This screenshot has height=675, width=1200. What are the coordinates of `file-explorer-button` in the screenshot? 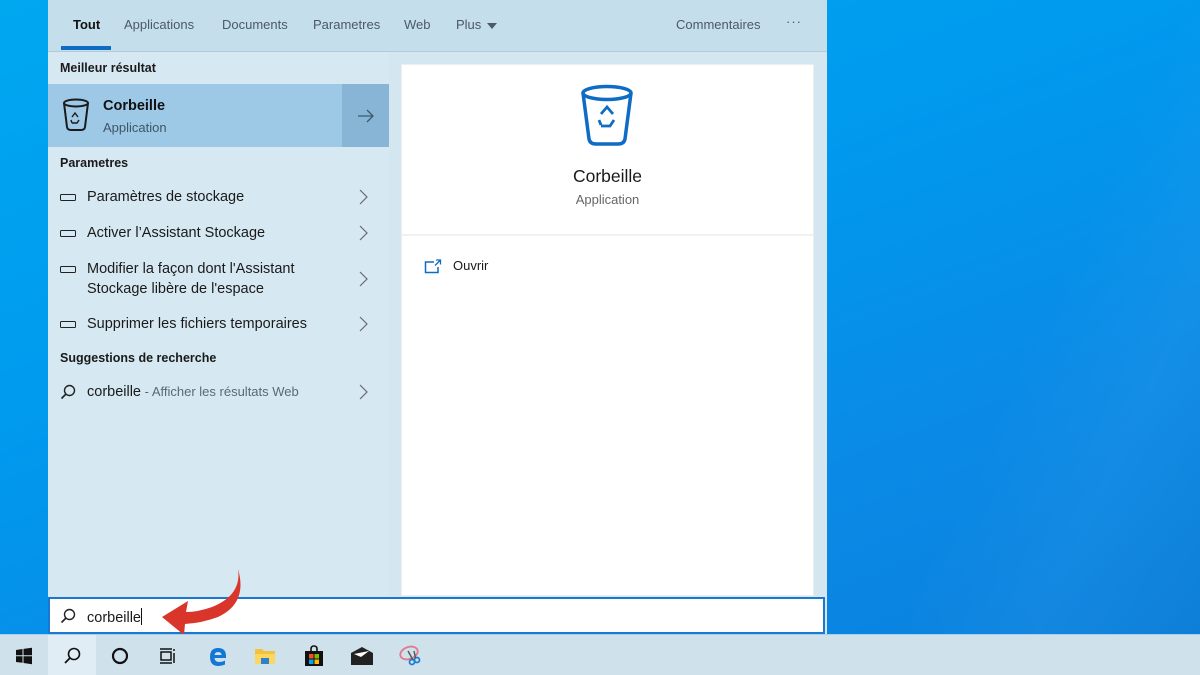 It's located at (265, 655).